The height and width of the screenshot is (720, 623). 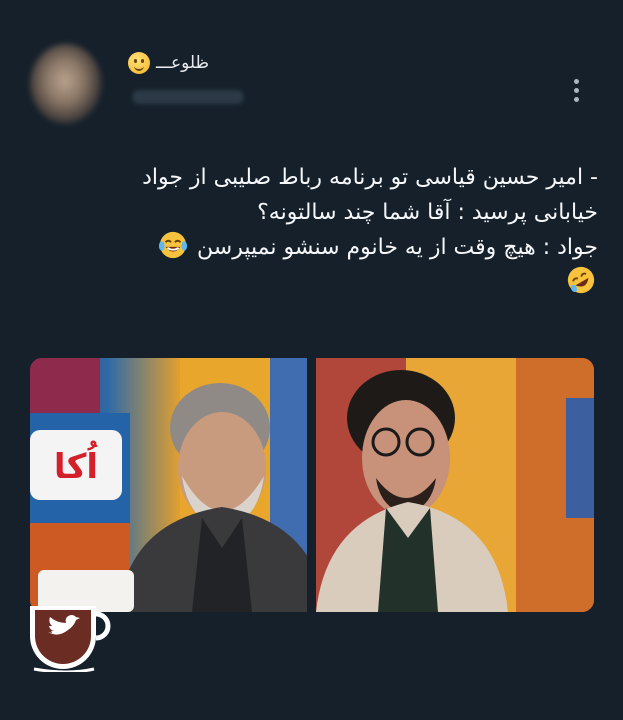 I want to click on avatar, so click(x=66, y=84).